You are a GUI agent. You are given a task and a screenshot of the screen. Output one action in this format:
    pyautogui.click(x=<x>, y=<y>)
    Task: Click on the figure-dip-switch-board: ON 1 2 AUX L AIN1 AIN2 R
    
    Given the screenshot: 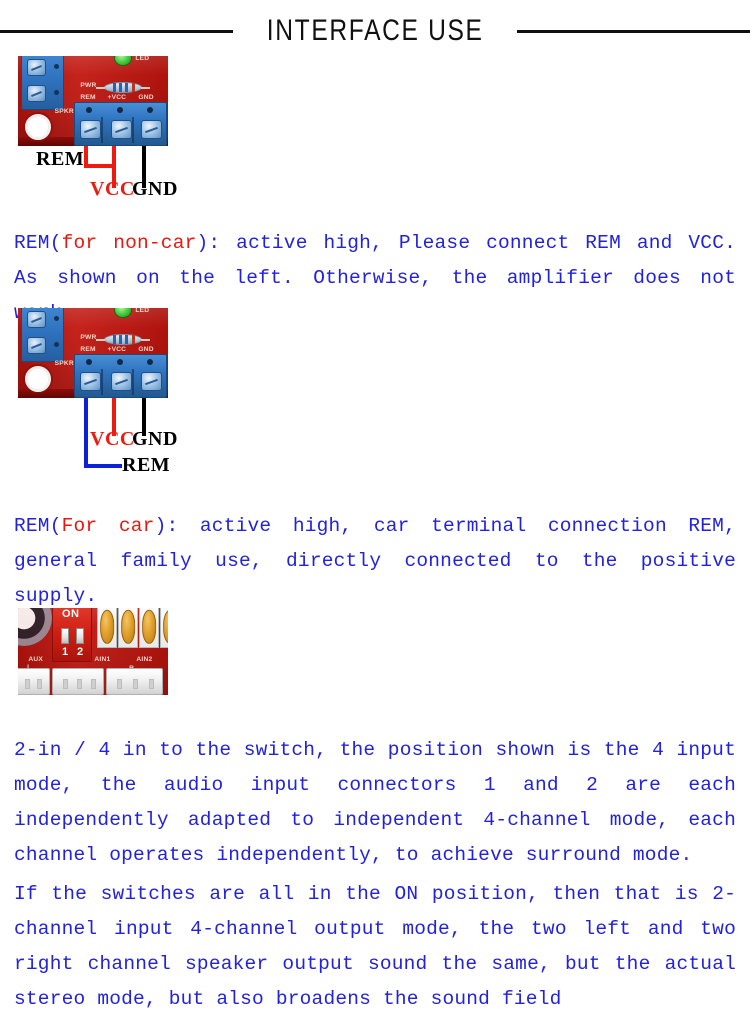 What is the action you would take?
    pyautogui.click(x=168, y=655)
    